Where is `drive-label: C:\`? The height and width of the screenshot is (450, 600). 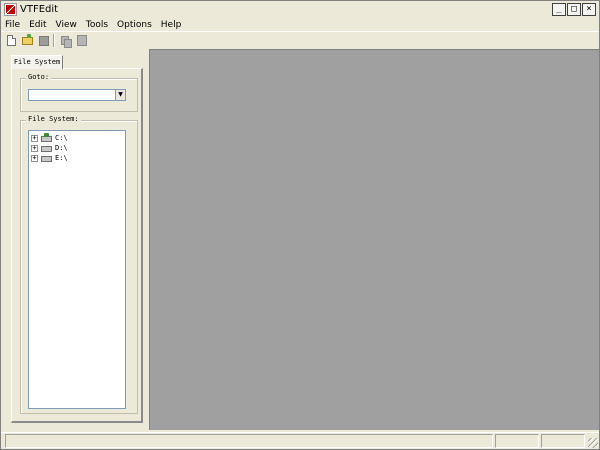 drive-label: C:\ is located at coordinates (61, 138).